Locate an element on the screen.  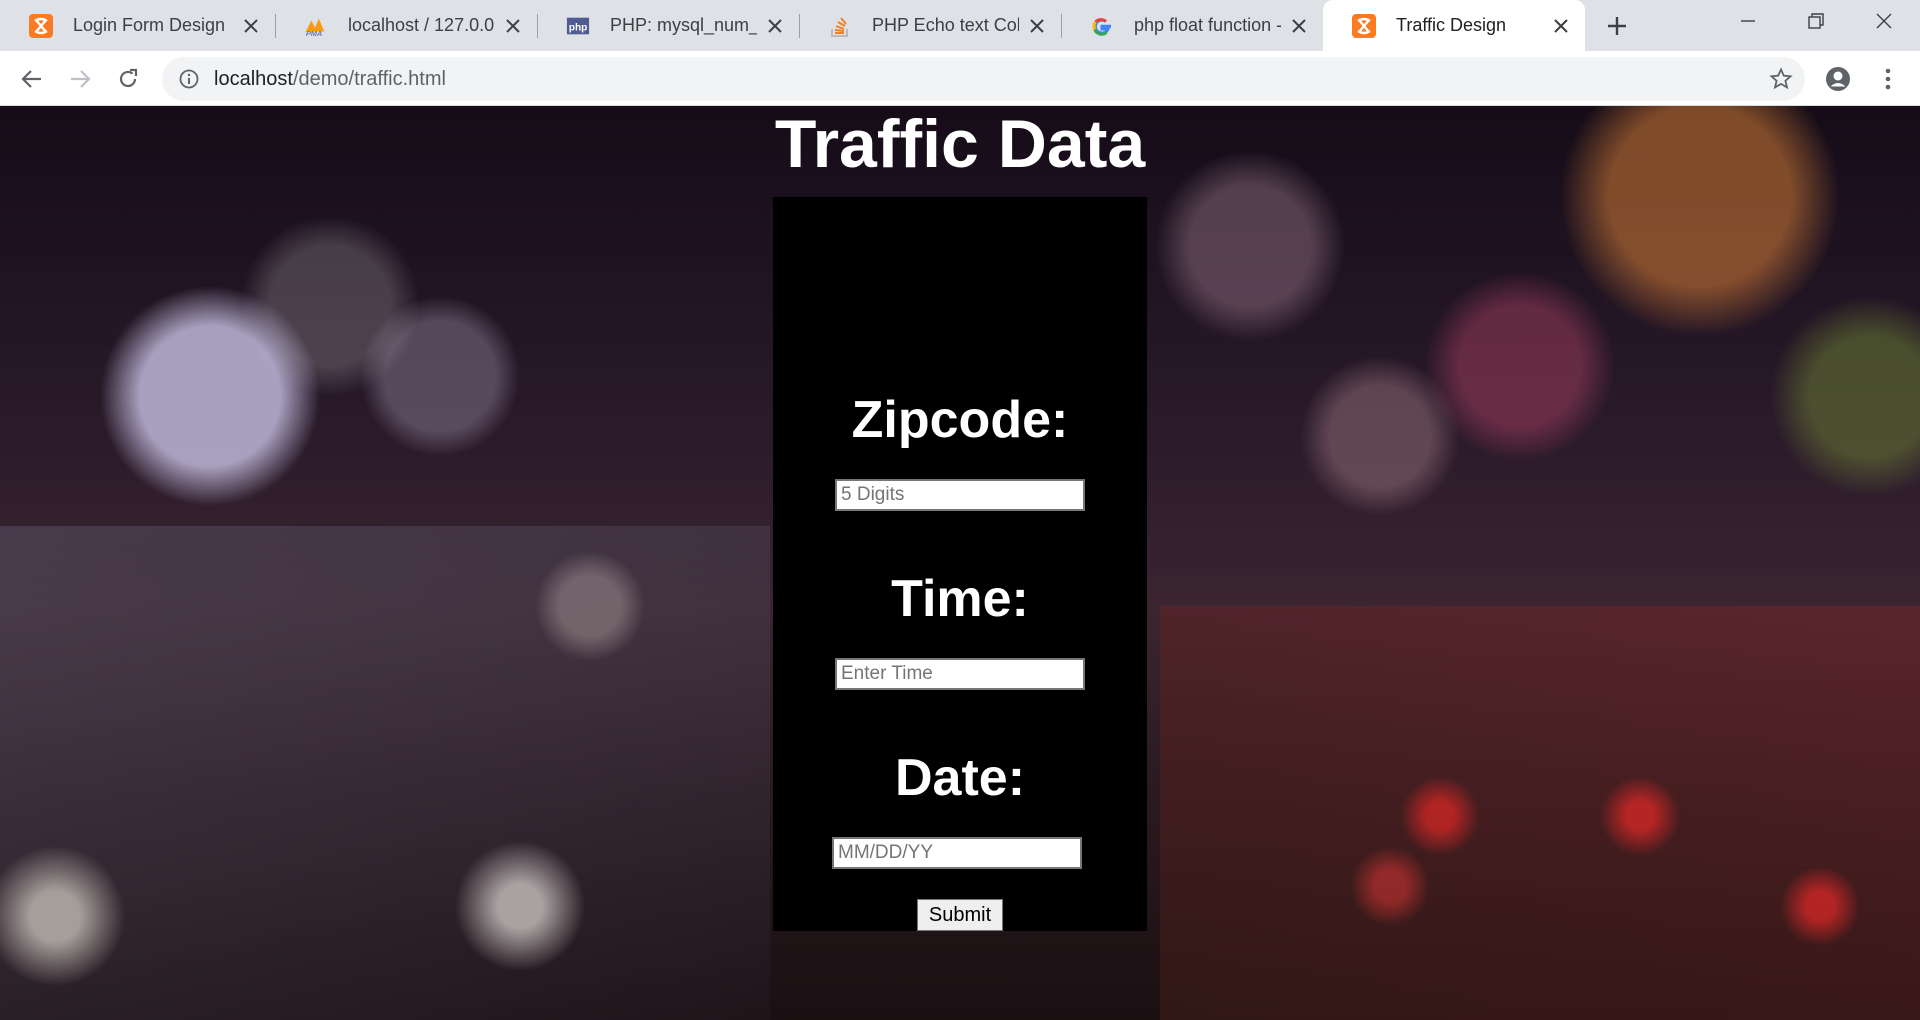
url-path: /demo/traffic.html is located at coordinates (369, 78).